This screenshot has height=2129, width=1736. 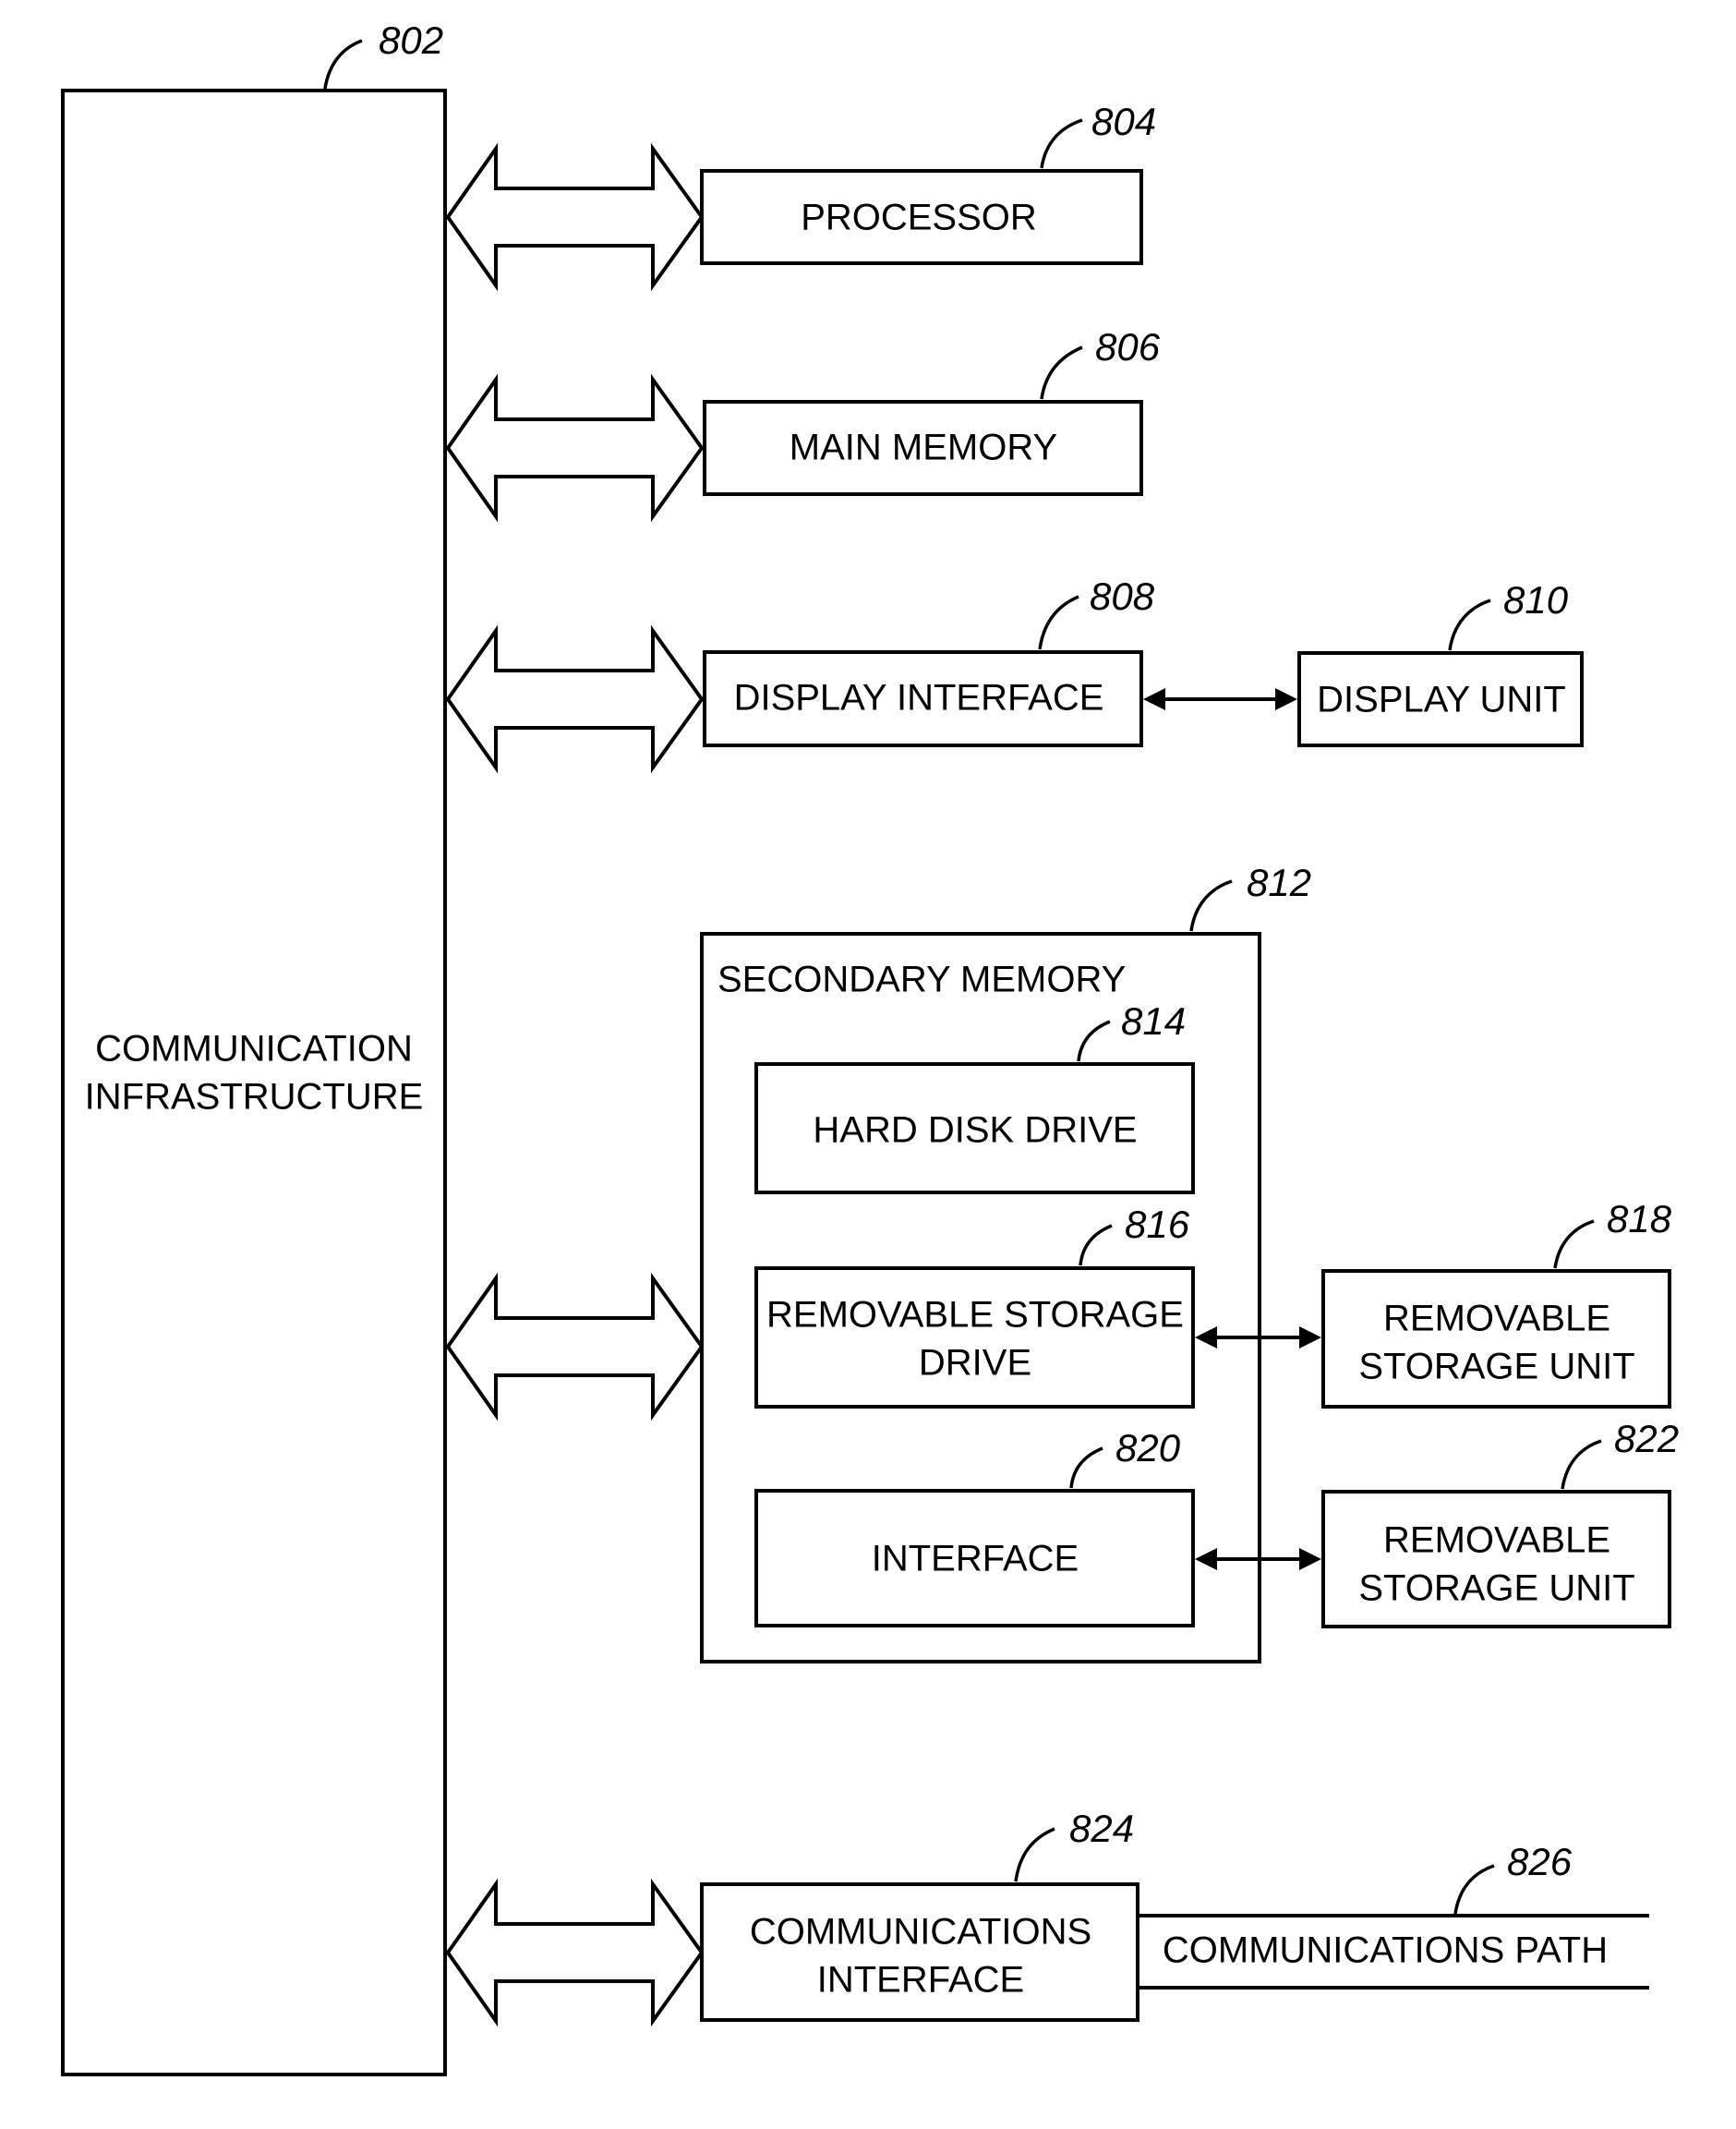 What do you see at coordinates (1279, 882) in the screenshot?
I see `ref-number-812: 812` at bounding box center [1279, 882].